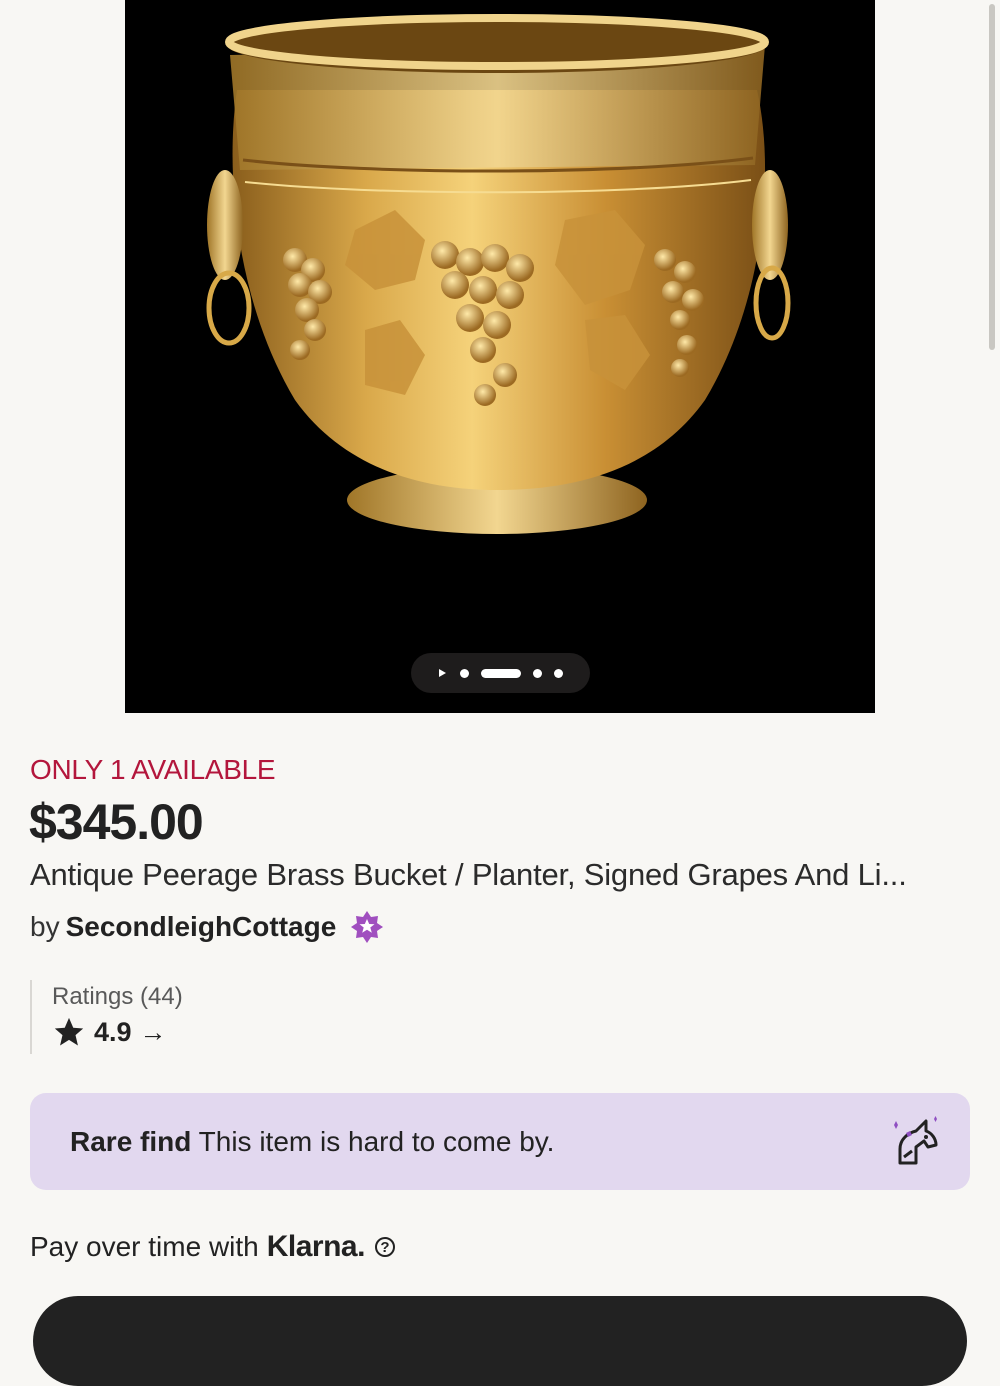  Describe the element at coordinates (316, 1246) in the screenshot. I see `klarna-logo: Klarna.` at that location.